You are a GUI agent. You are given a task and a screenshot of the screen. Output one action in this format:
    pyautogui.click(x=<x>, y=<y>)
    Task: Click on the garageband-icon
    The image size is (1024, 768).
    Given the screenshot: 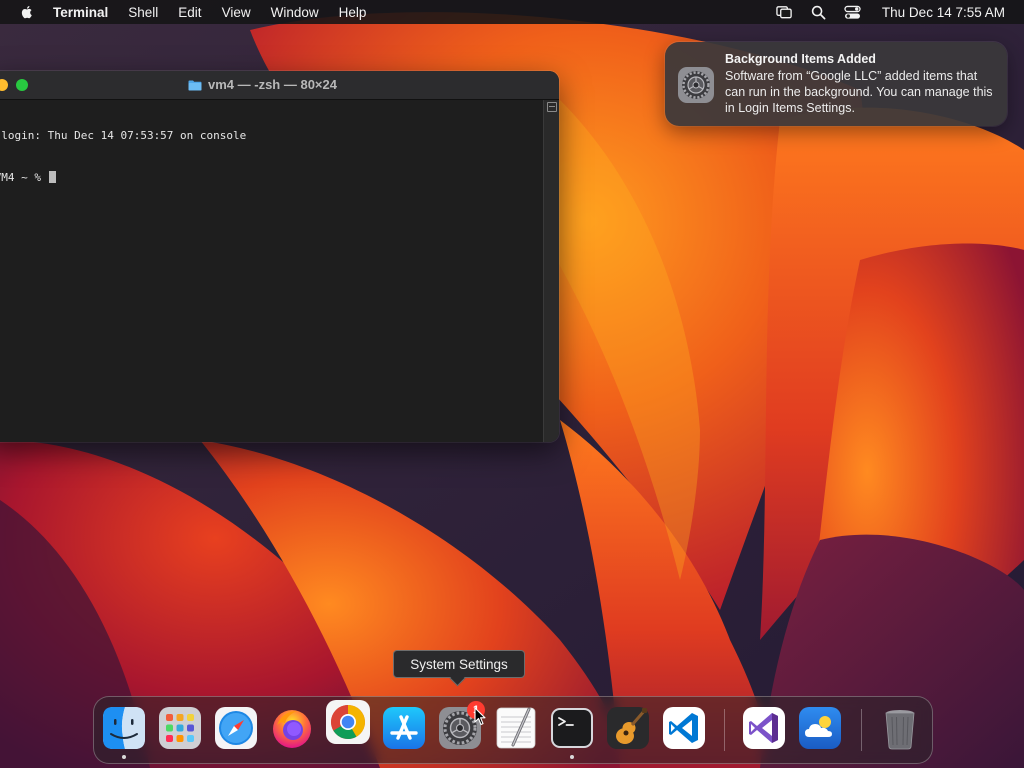 What is the action you would take?
    pyautogui.click(x=628, y=728)
    